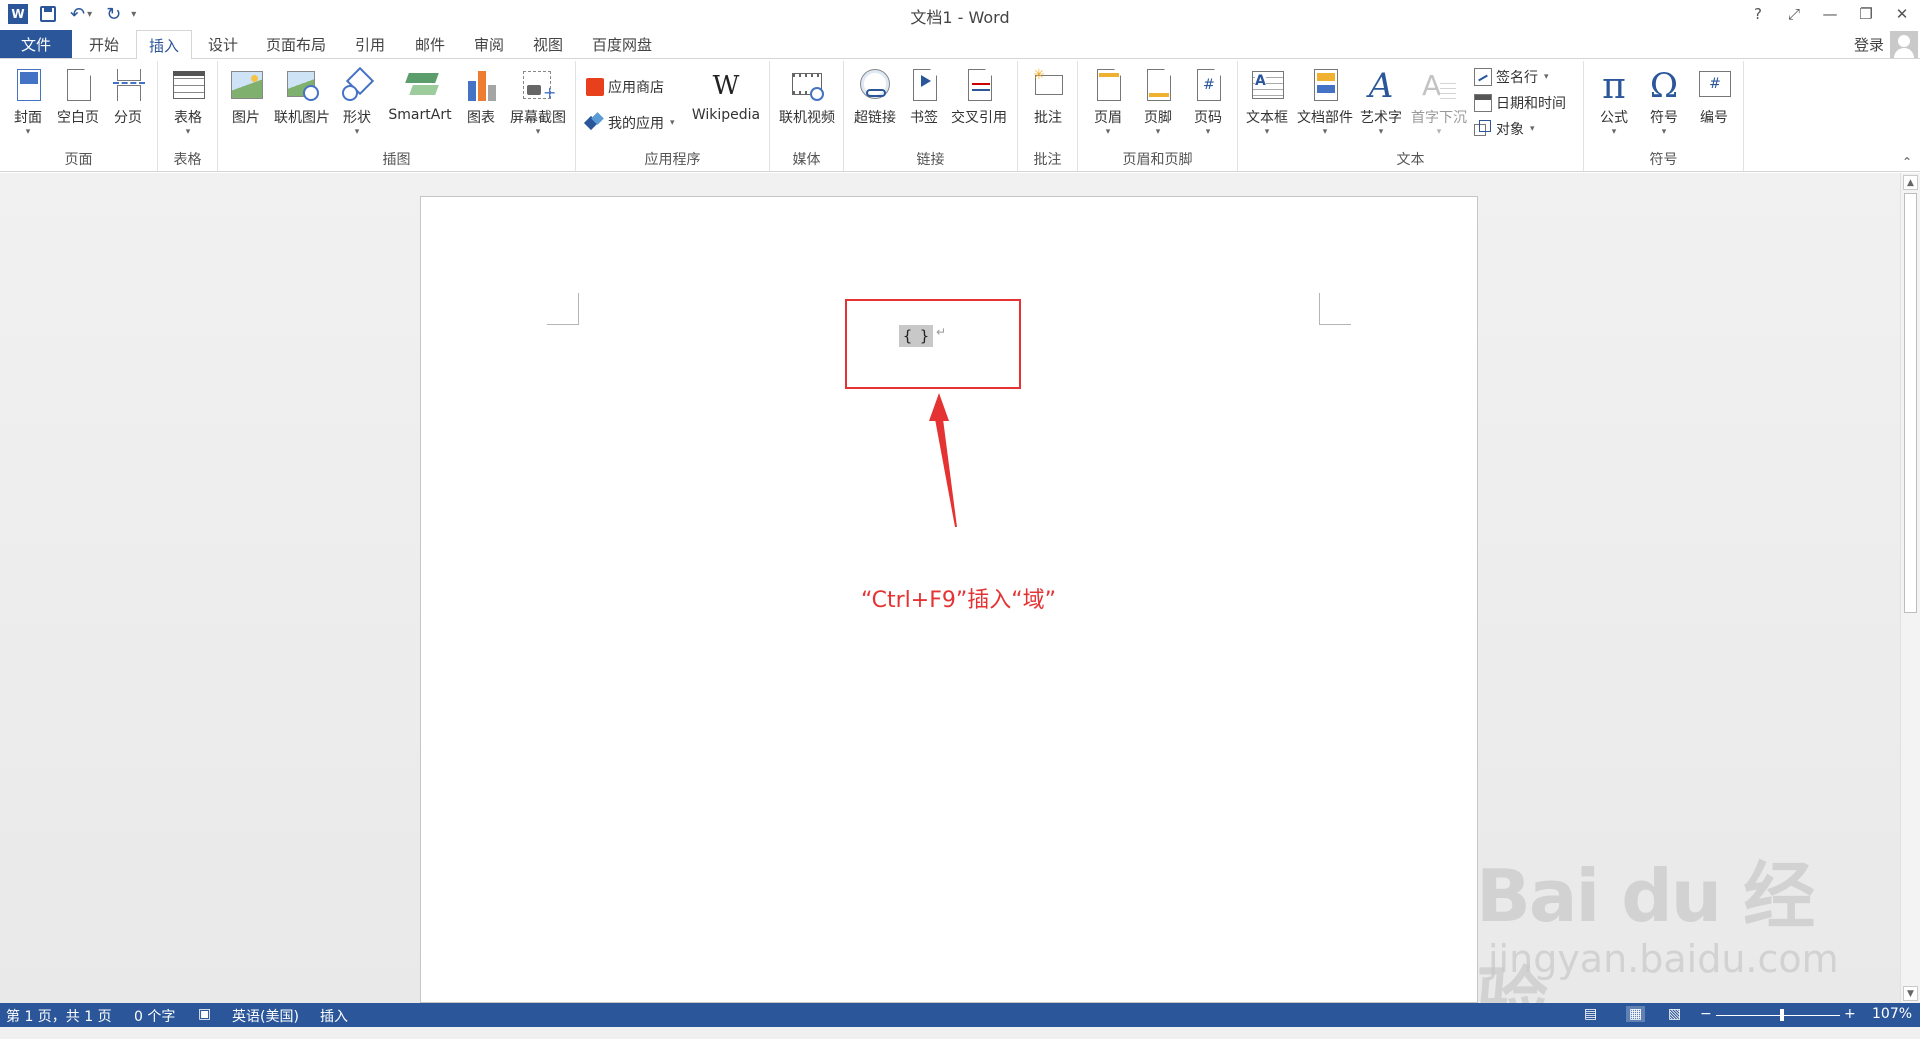  What do you see at coordinates (1830, 14) in the screenshot?
I see `minimize-icon: —` at bounding box center [1830, 14].